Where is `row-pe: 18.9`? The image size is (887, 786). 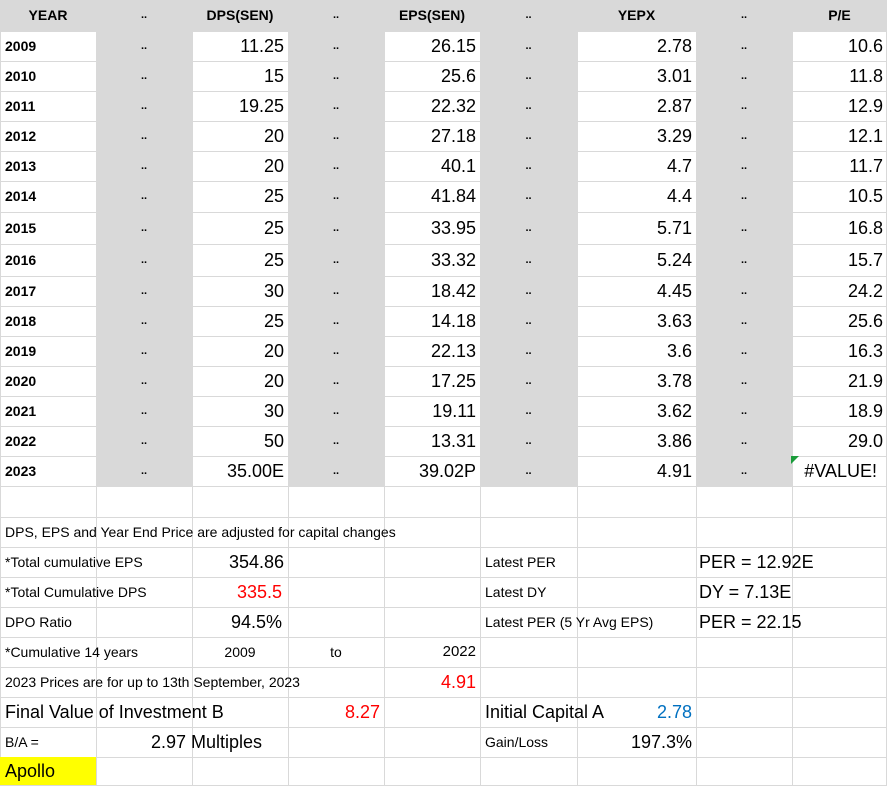
row-pe: 18.9 is located at coordinates (839, 411).